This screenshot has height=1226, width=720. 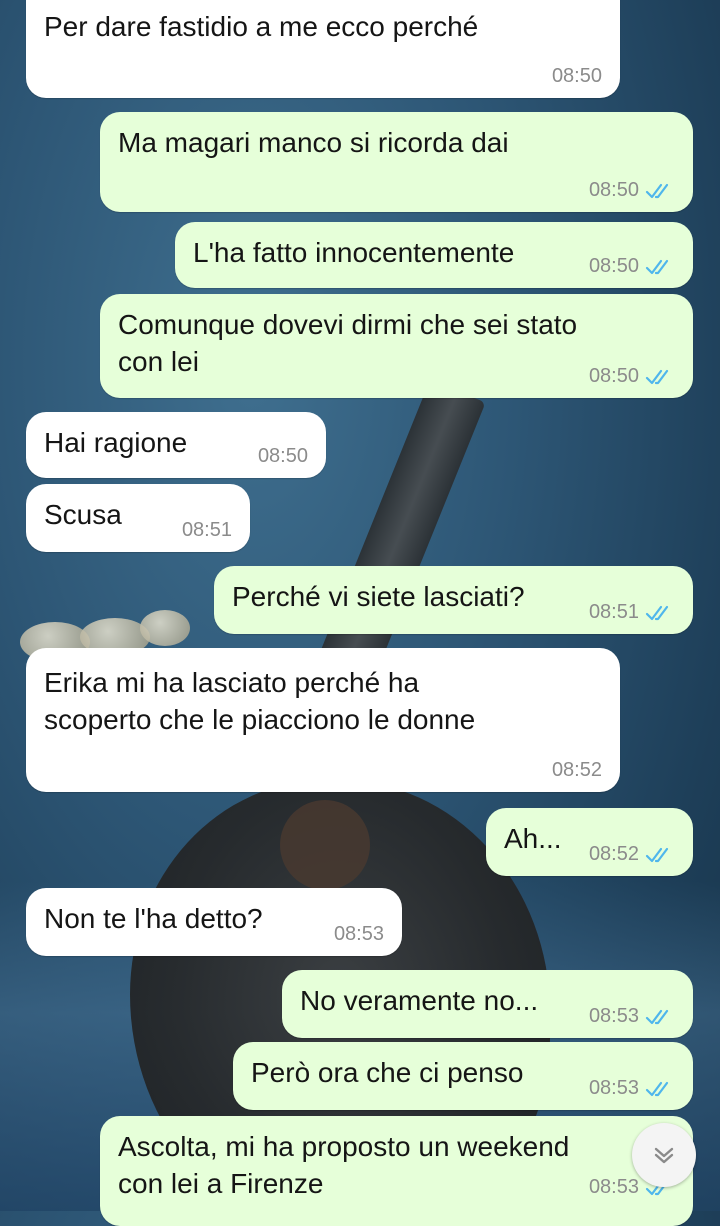 I want to click on message-text: Per dare fastidio a me ecco perché, so click(x=261, y=26).